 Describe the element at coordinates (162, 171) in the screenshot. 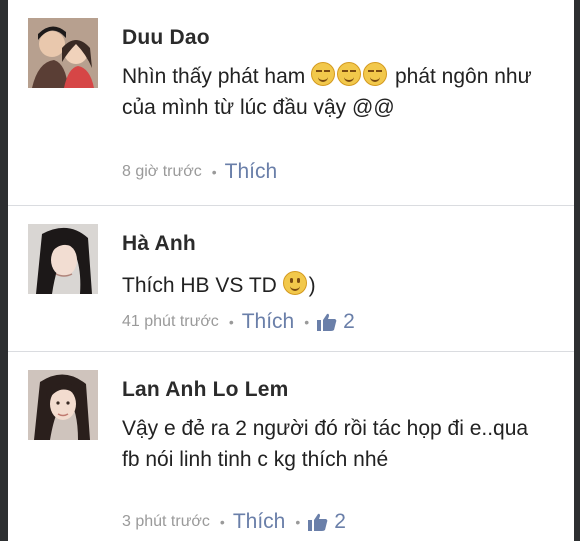

I see `comment-timestamp: 8 giờ trước` at that location.